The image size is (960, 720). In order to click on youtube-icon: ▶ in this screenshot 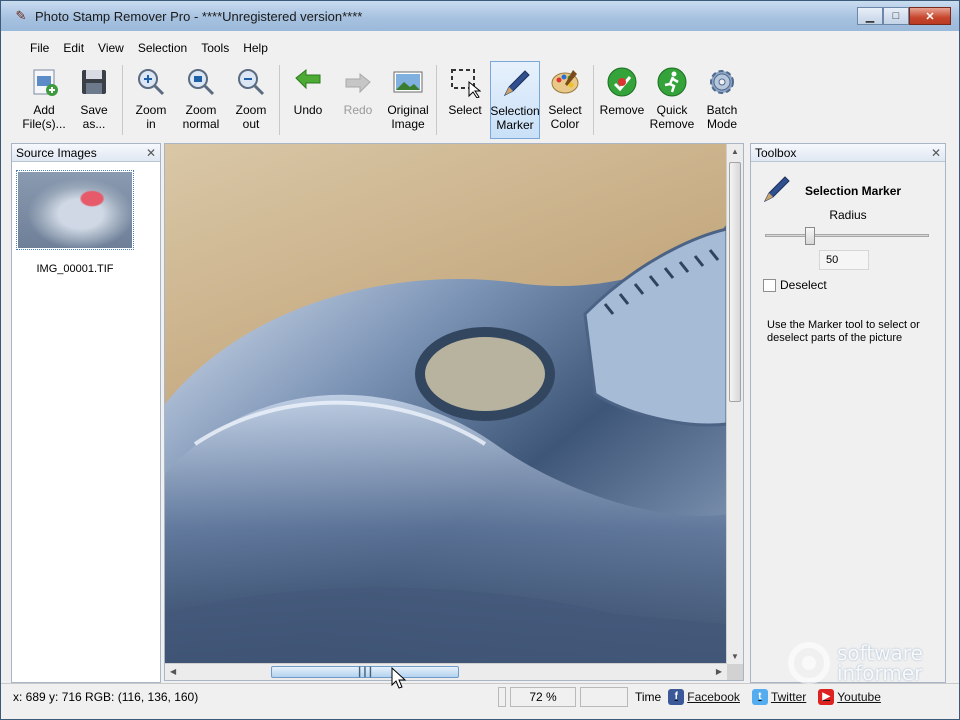, I will do `click(826, 696)`.